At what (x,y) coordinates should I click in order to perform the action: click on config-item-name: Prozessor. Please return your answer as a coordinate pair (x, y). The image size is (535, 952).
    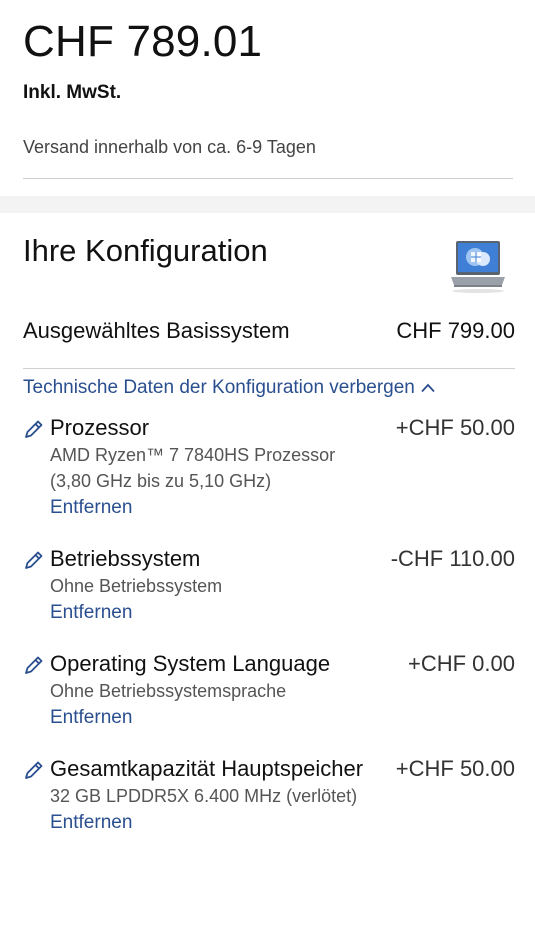
    Looking at the image, I should click on (100, 427).